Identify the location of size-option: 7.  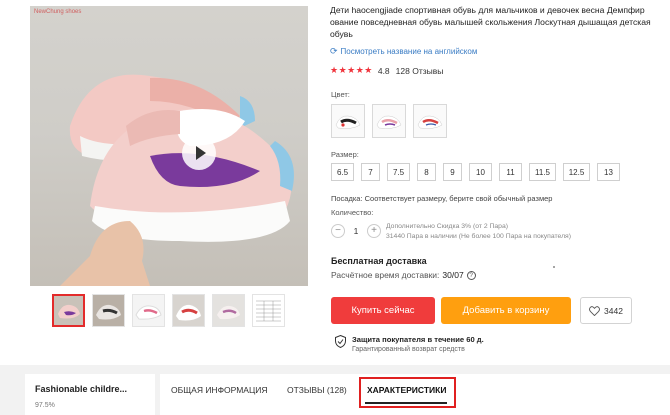
(370, 172).